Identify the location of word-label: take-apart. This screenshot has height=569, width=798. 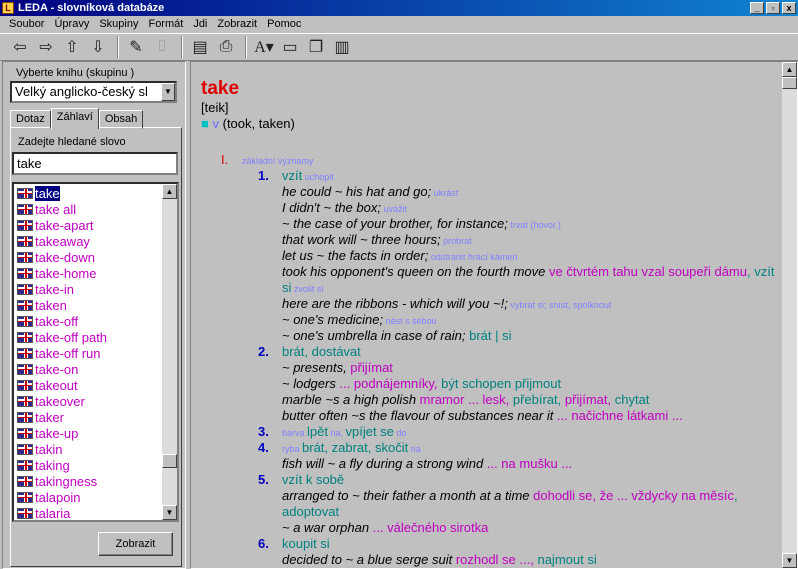
(64, 225).